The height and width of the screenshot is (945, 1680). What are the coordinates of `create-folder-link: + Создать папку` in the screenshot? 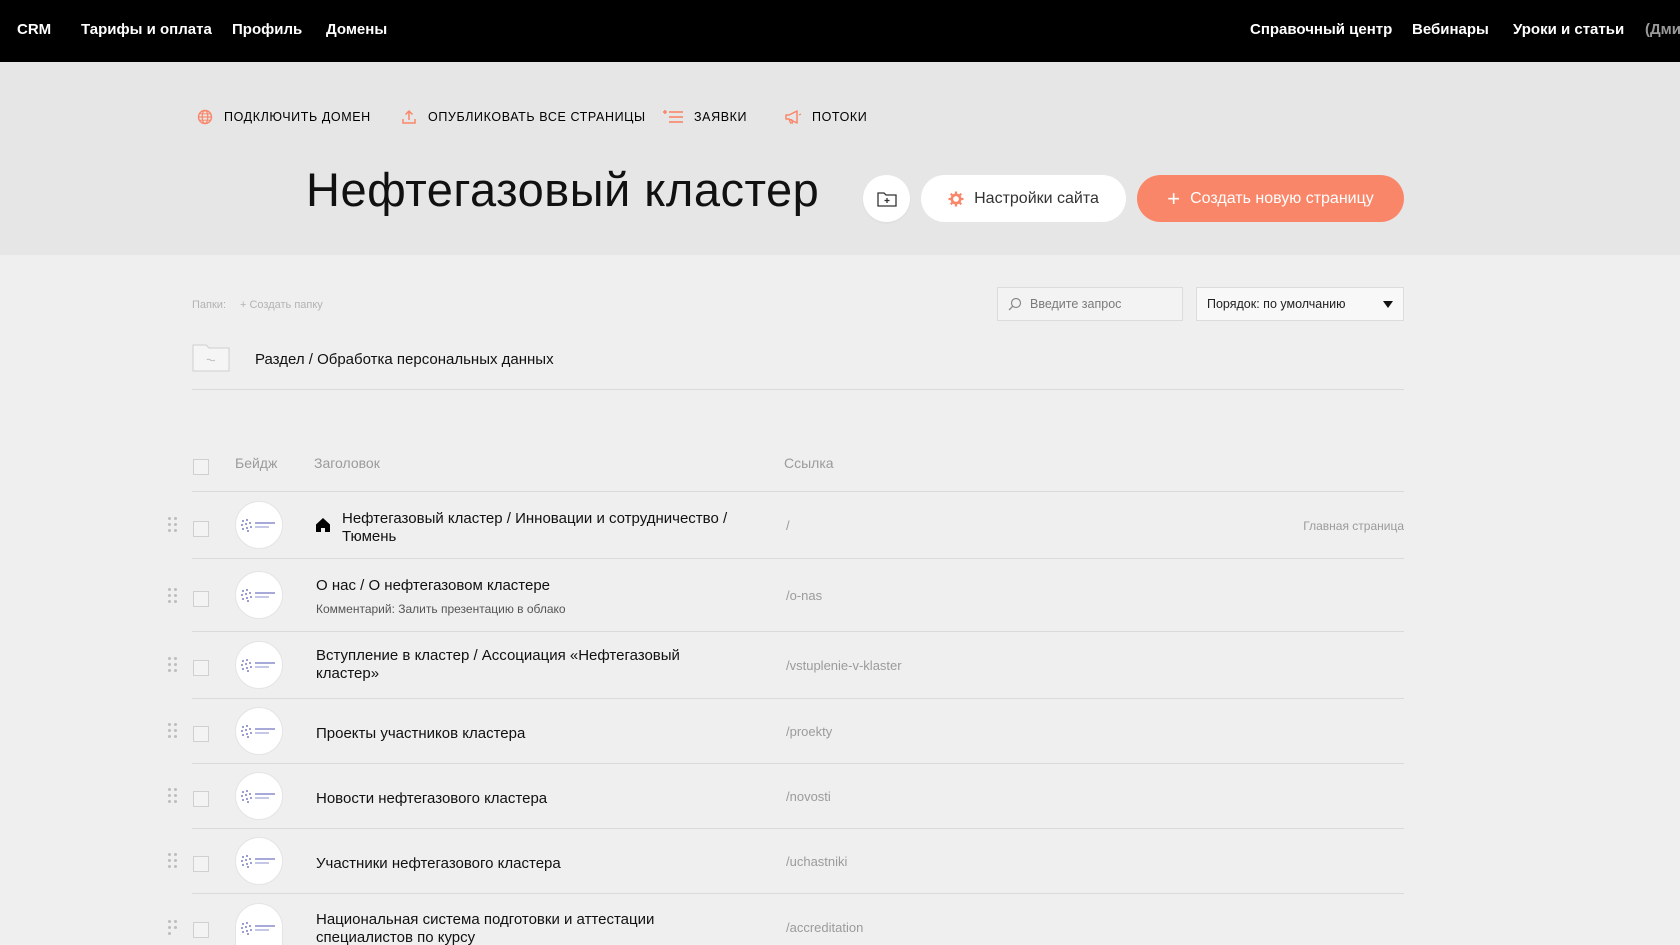 It's located at (281, 305).